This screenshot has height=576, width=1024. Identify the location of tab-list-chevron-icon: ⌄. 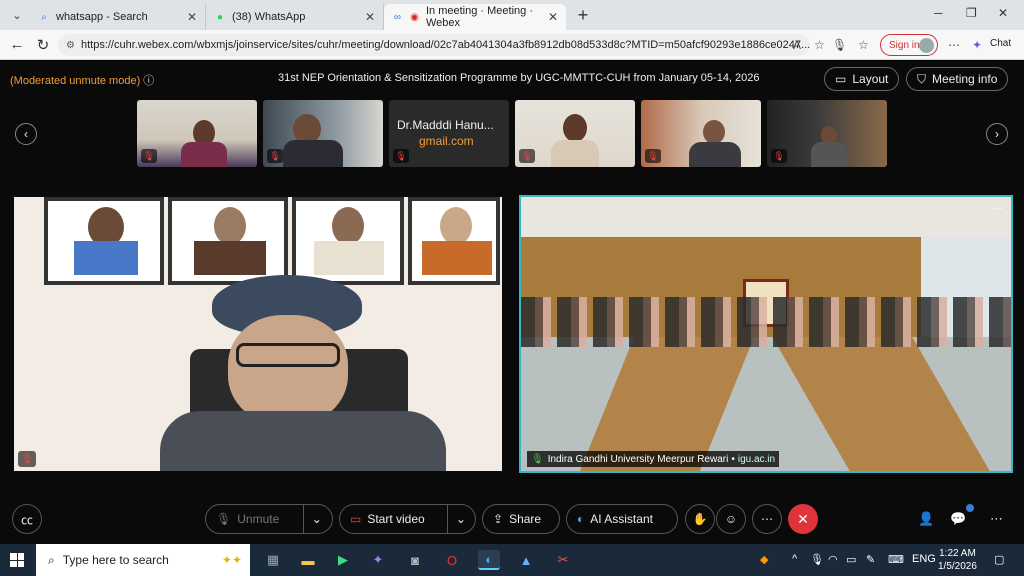
(17, 15).